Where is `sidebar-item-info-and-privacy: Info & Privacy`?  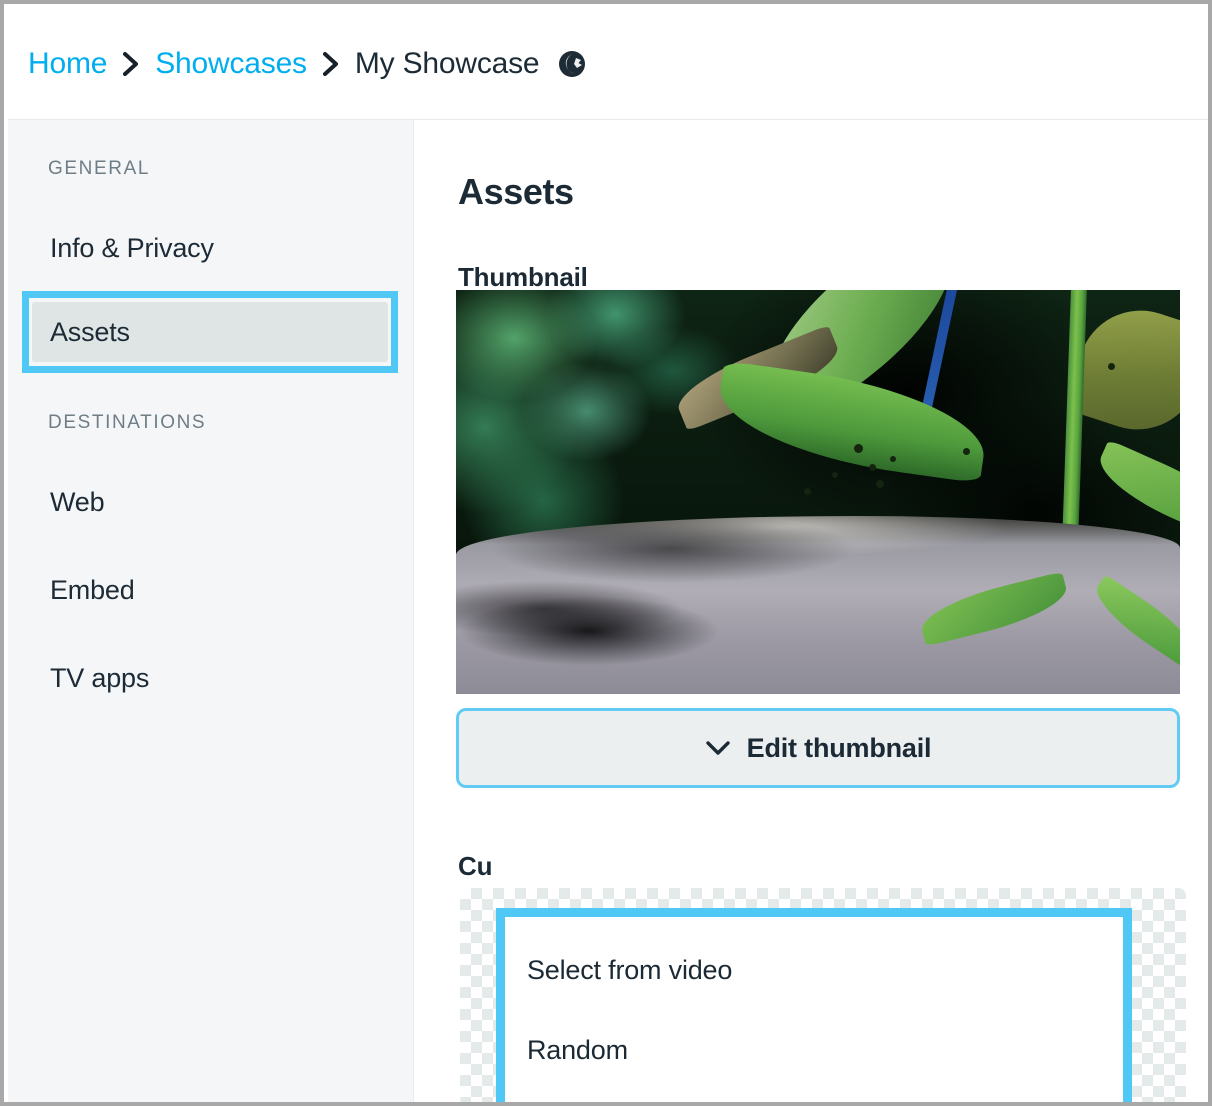
sidebar-item-info-and-privacy: Info & Privacy is located at coordinates (210, 248).